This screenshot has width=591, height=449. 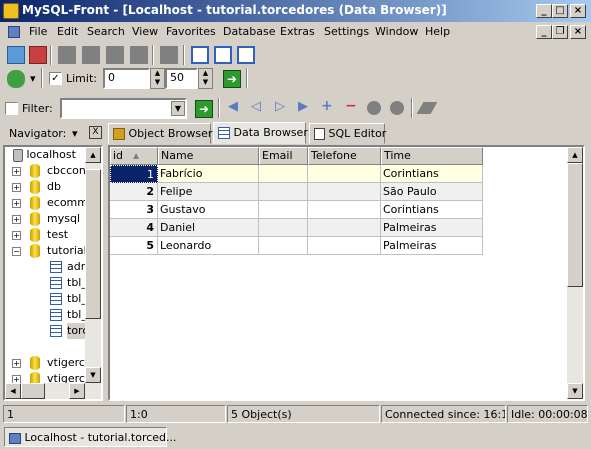 I want to click on new-connection-icon, so click(x=16, y=55).